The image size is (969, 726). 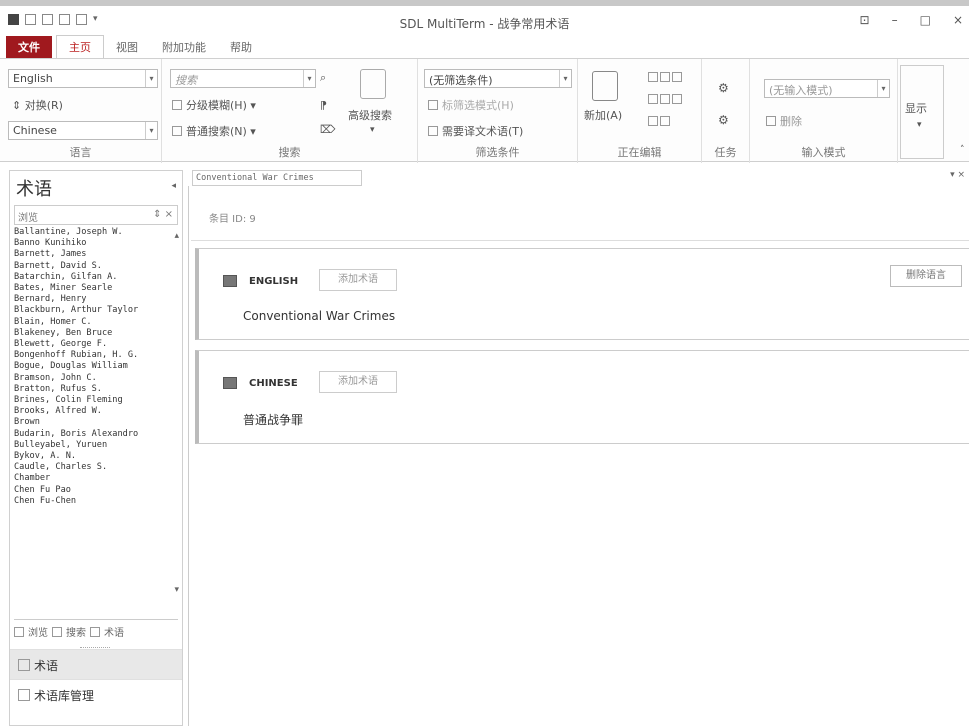 I want to click on list-item: Batarchin, Gilfan A., so click(x=96, y=277).